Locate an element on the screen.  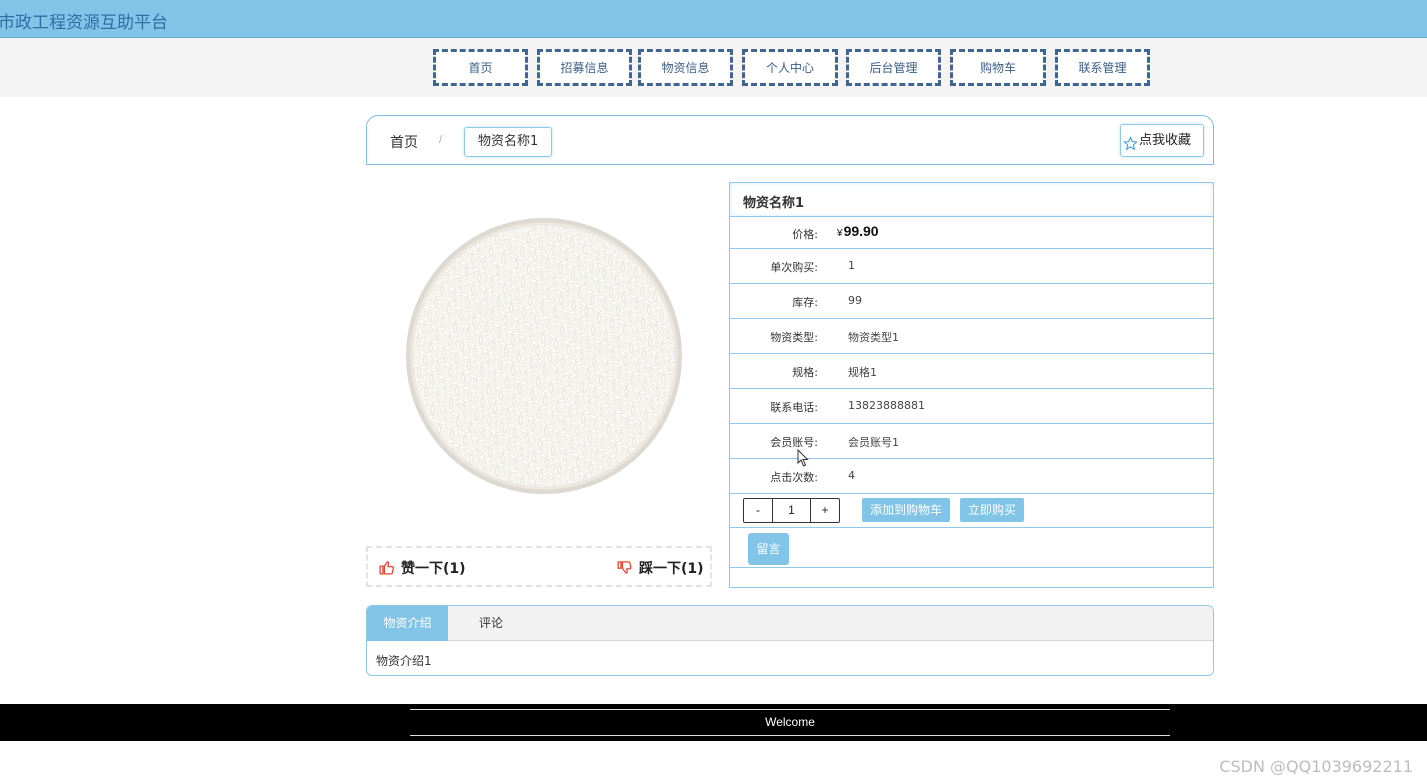
nav-item-materials: 物资信息 is located at coordinates (685, 67).